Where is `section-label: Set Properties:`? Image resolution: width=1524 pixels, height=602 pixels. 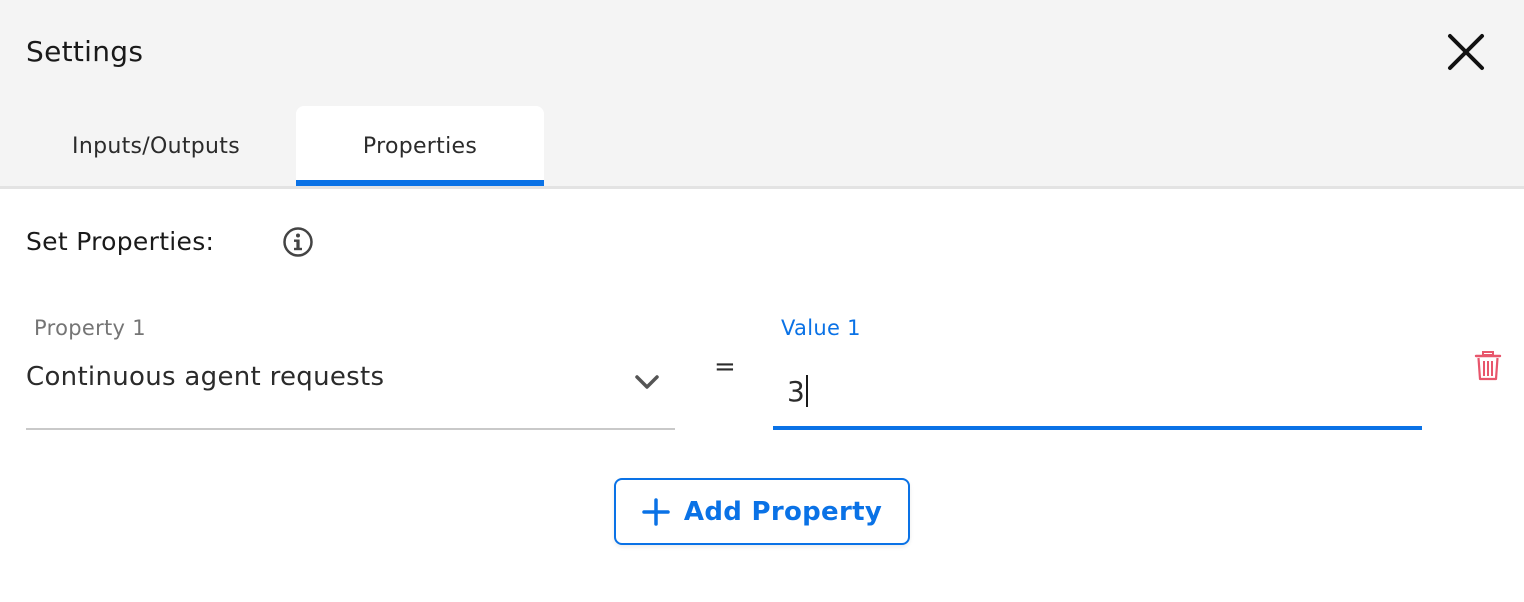
section-label: Set Properties: is located at coordinates (120, 241).